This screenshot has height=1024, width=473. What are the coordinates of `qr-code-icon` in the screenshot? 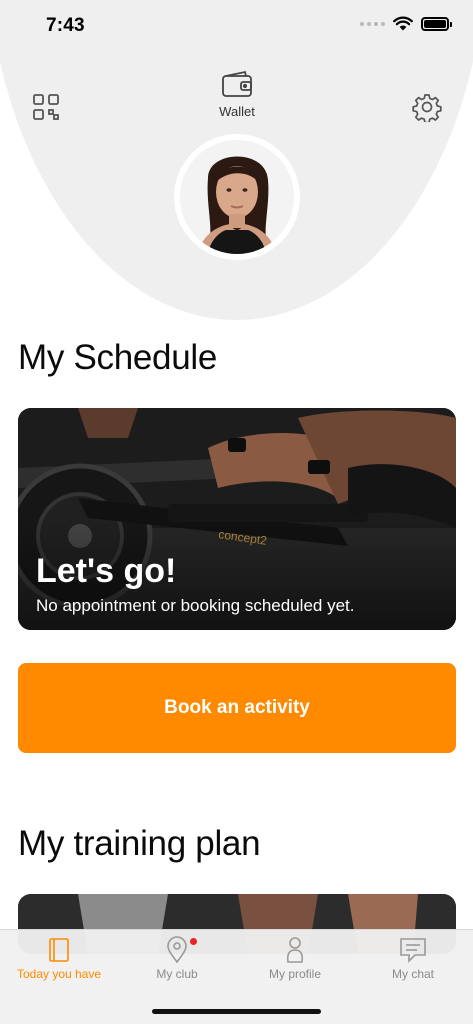 It's located at (46, 107).